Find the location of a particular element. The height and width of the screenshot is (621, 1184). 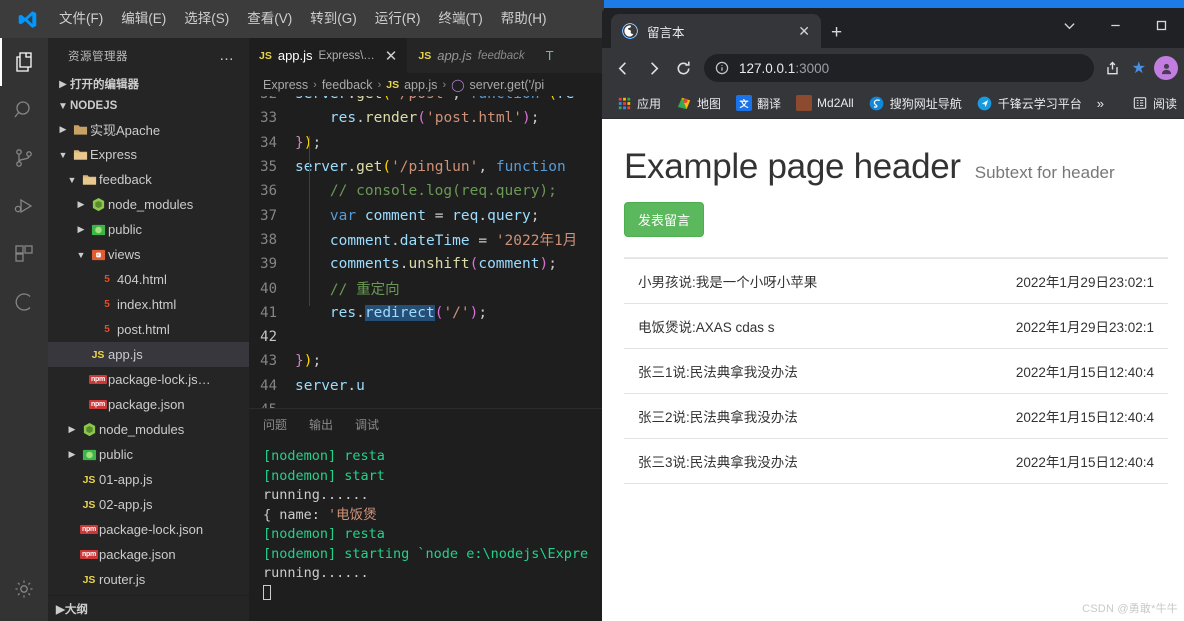

maximize-icon is located at coordinates (1161, 25).